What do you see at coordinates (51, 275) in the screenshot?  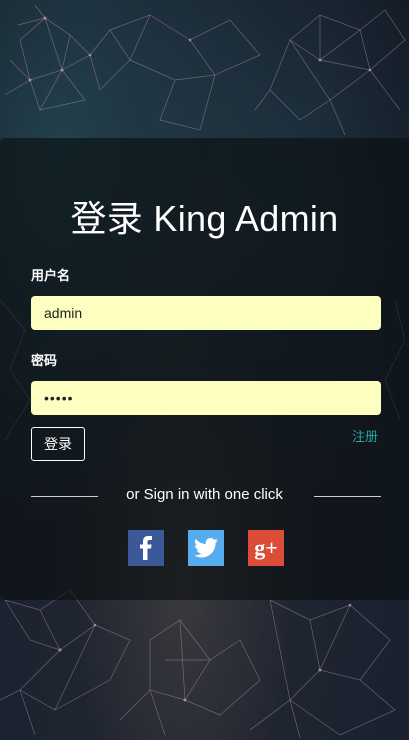 I see `username-label: 用户名` at bounding box center [51, 275].